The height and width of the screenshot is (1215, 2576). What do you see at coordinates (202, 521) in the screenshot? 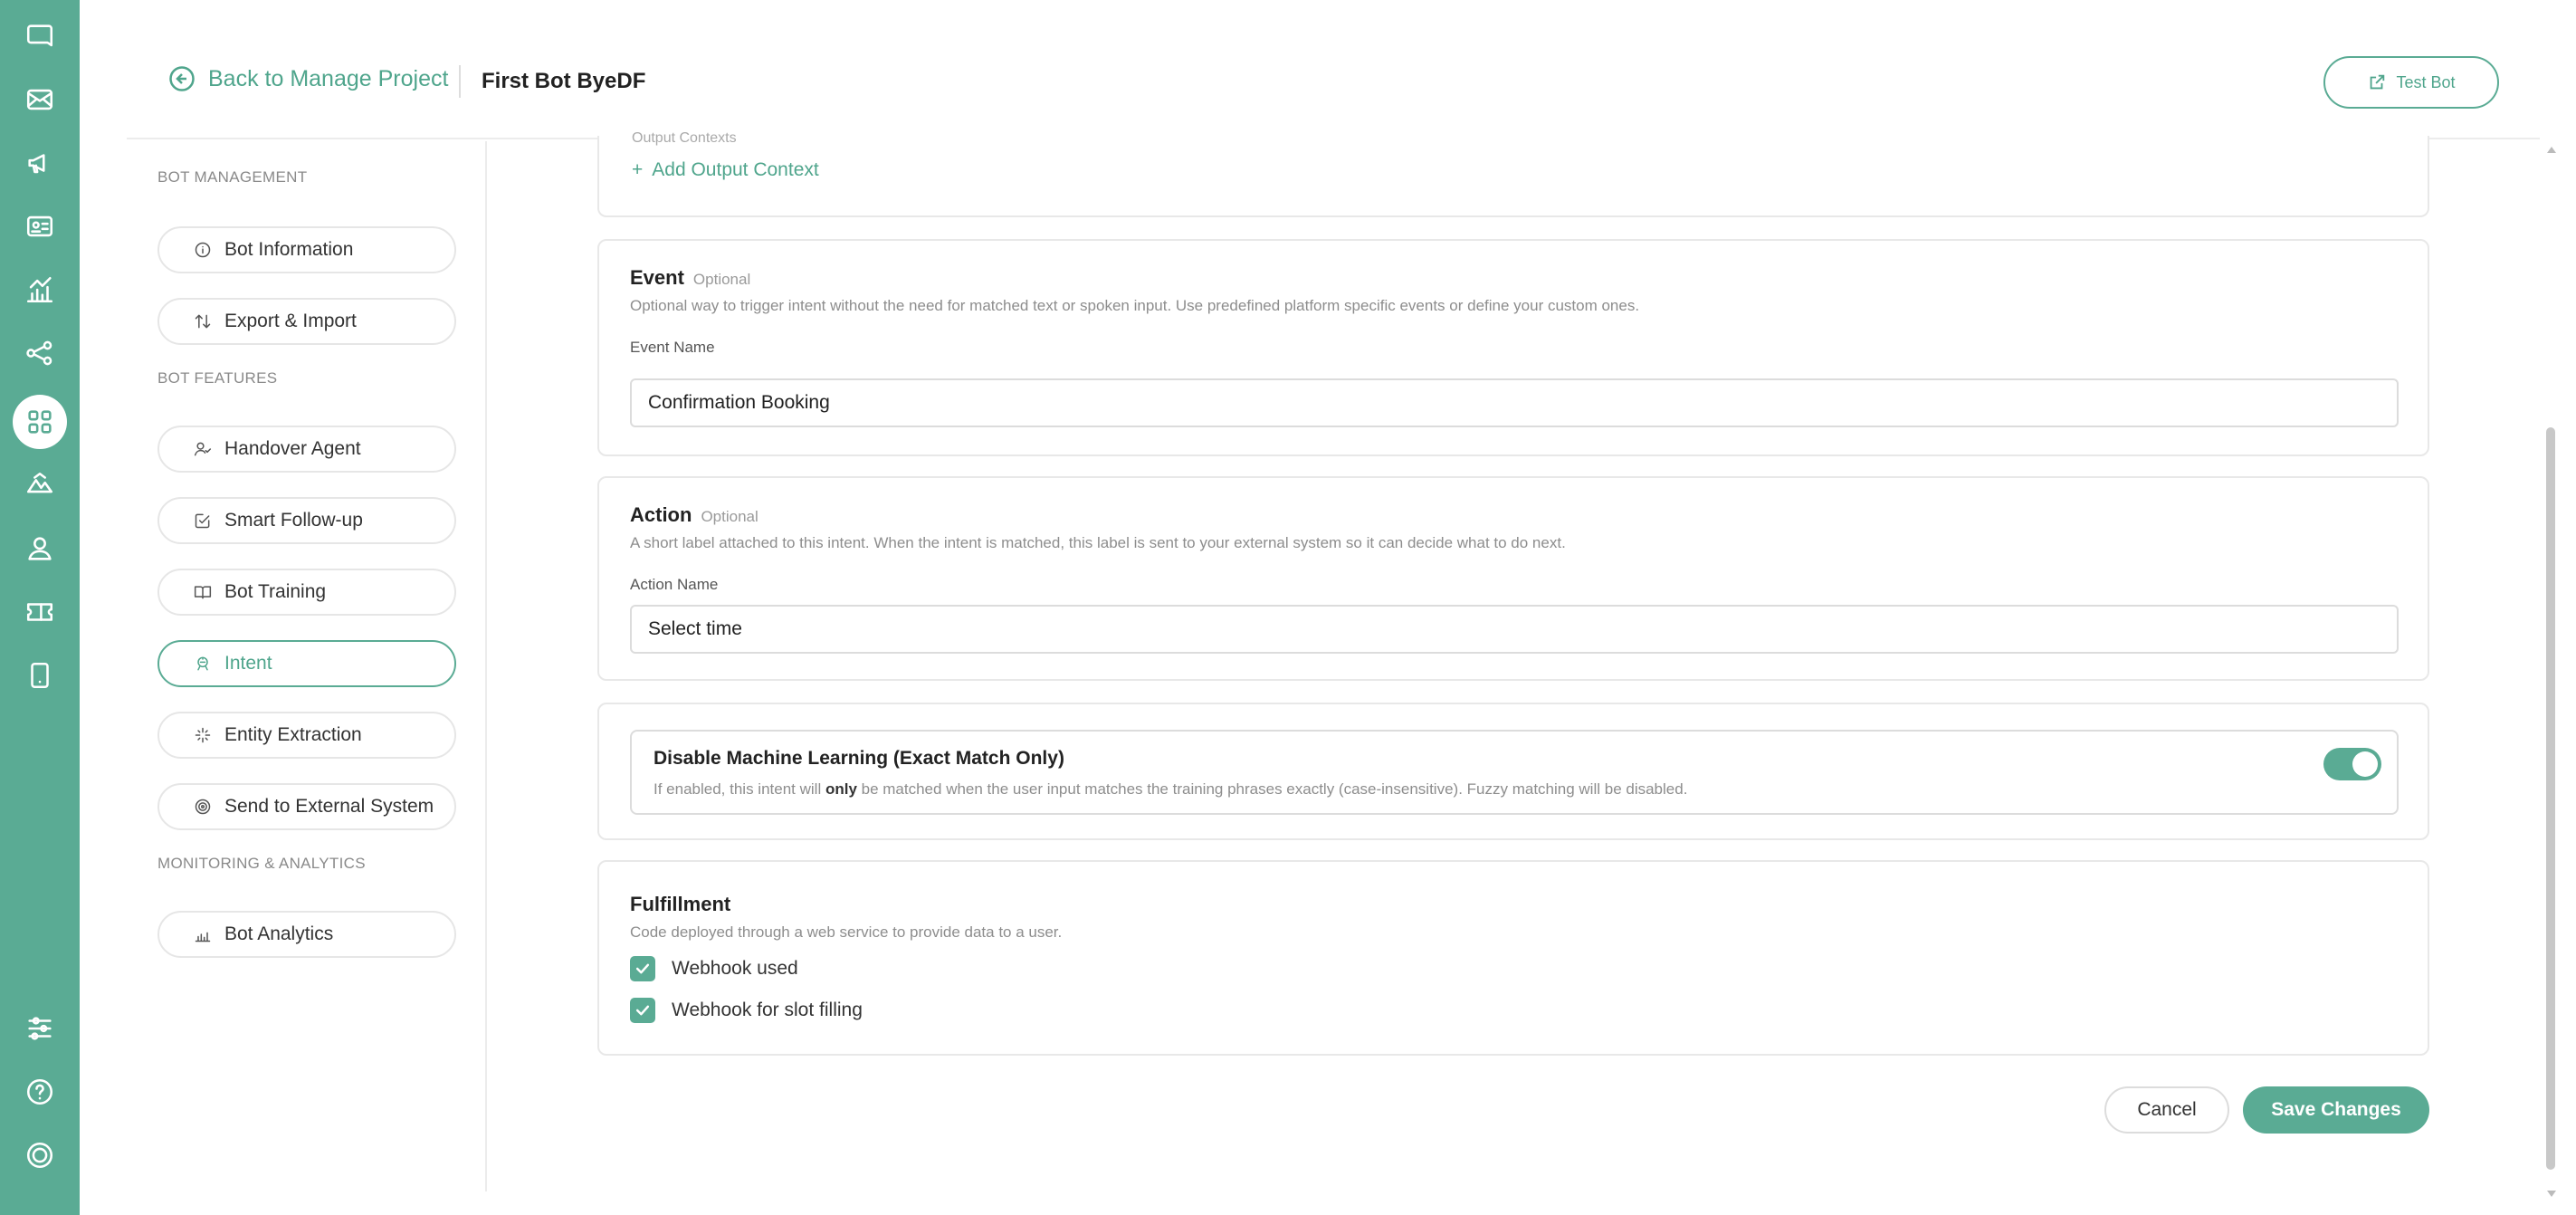
I see `edit-check-icon` at bounding box center [202, 521].